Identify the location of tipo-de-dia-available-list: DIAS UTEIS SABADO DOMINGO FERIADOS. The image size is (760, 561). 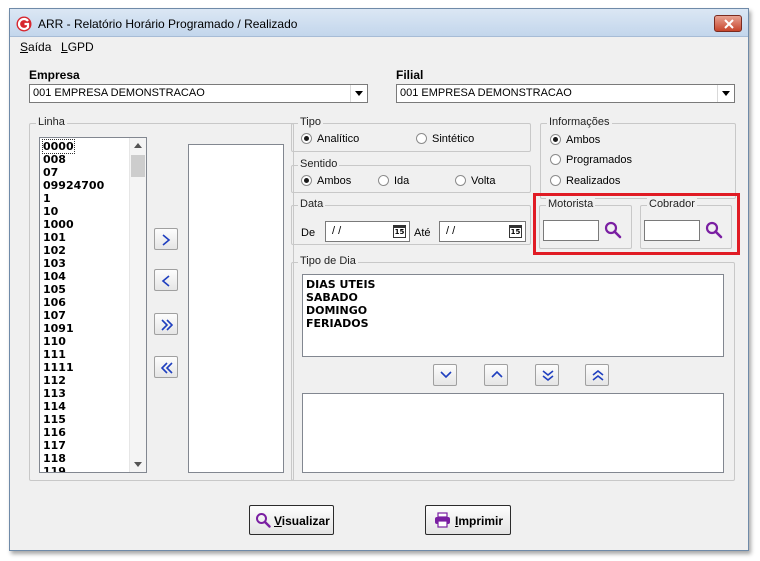
(513, 315).